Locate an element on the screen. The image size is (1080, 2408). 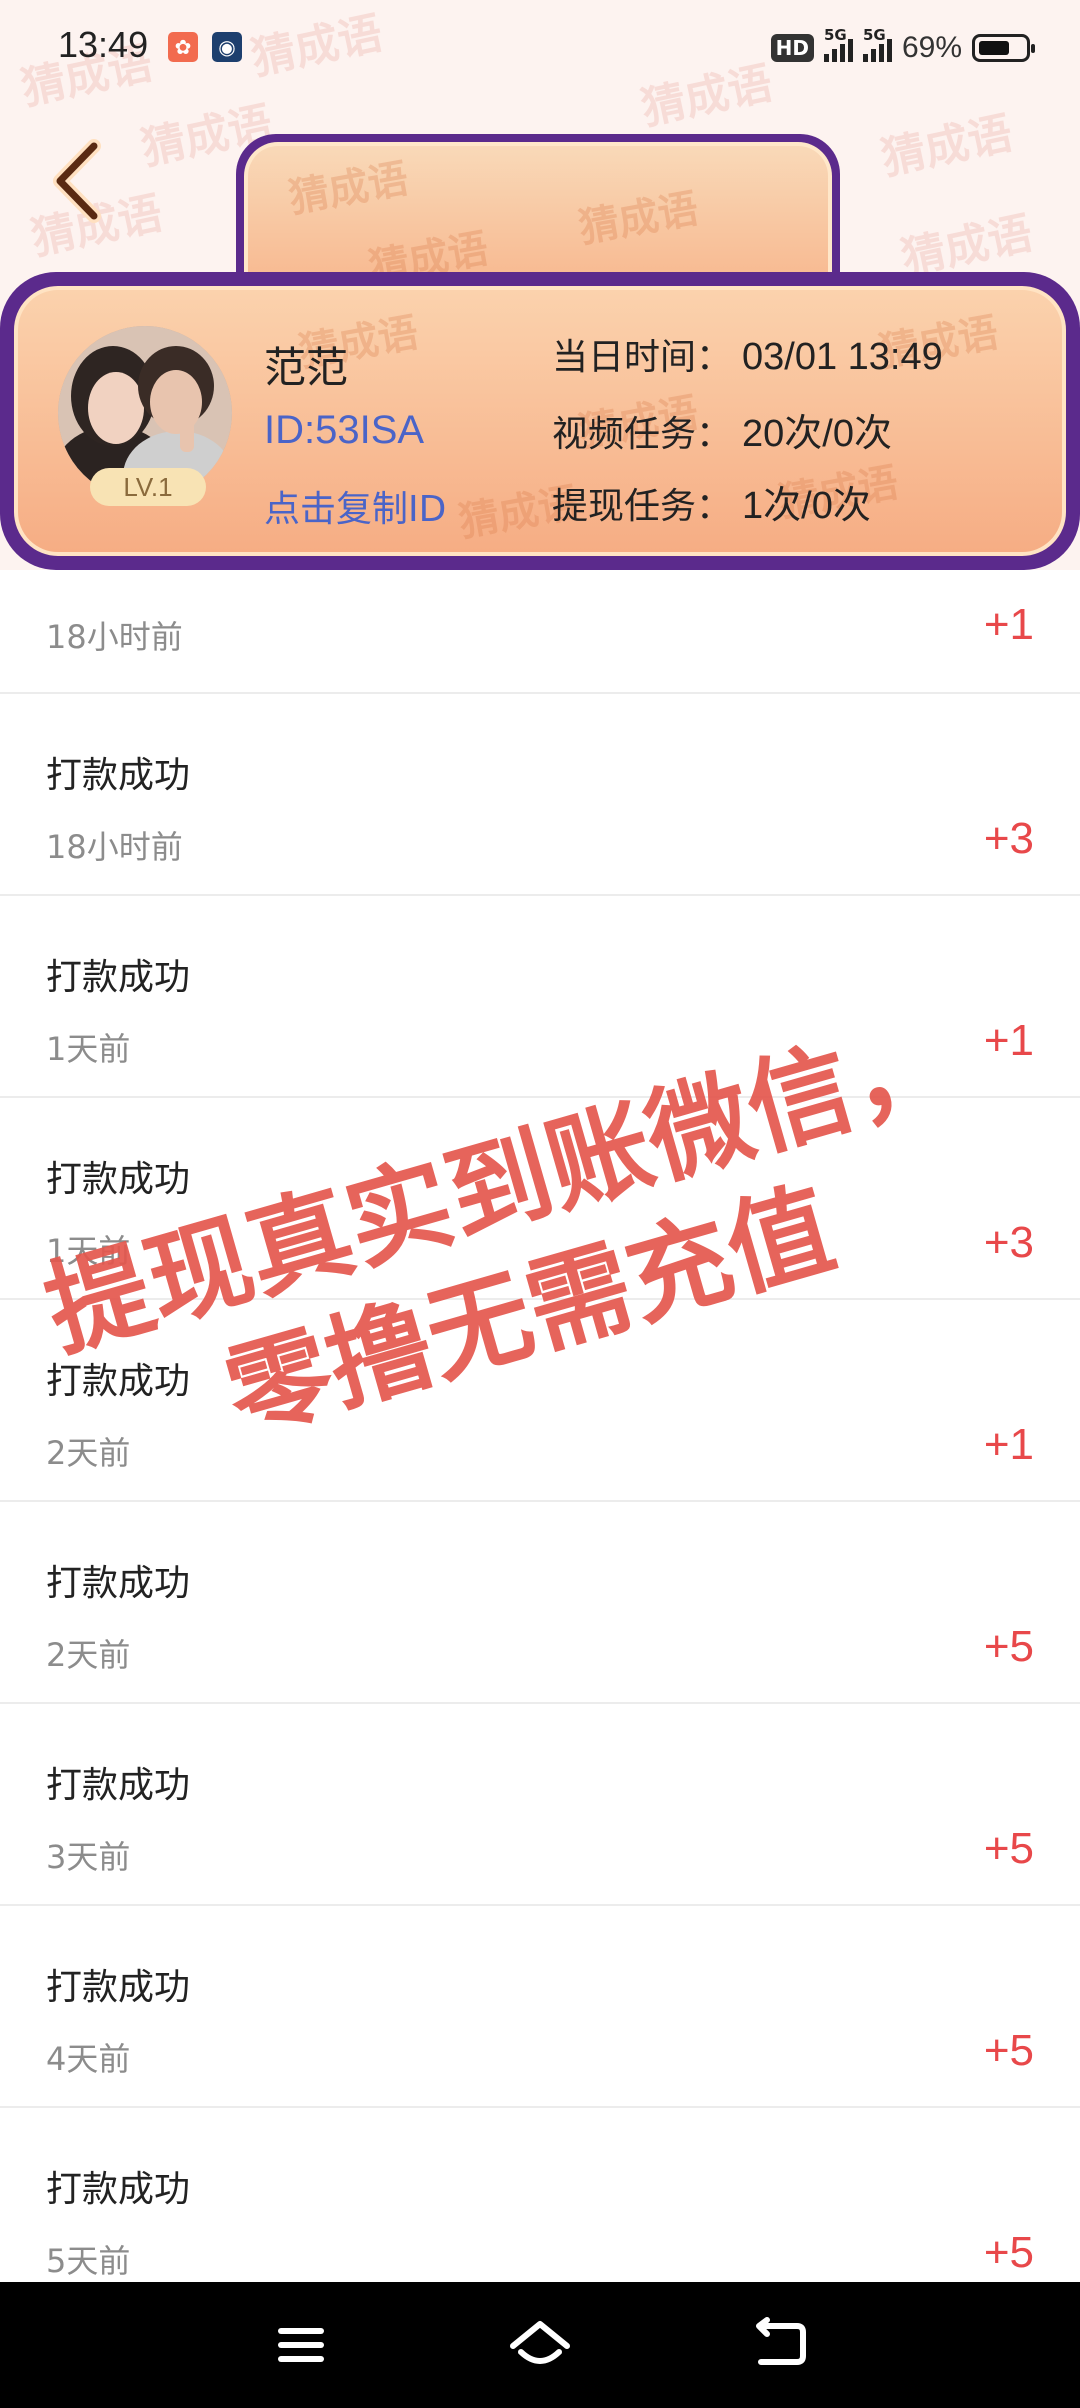
user-id: ID:53ISA is located at coordinates (344, 430).